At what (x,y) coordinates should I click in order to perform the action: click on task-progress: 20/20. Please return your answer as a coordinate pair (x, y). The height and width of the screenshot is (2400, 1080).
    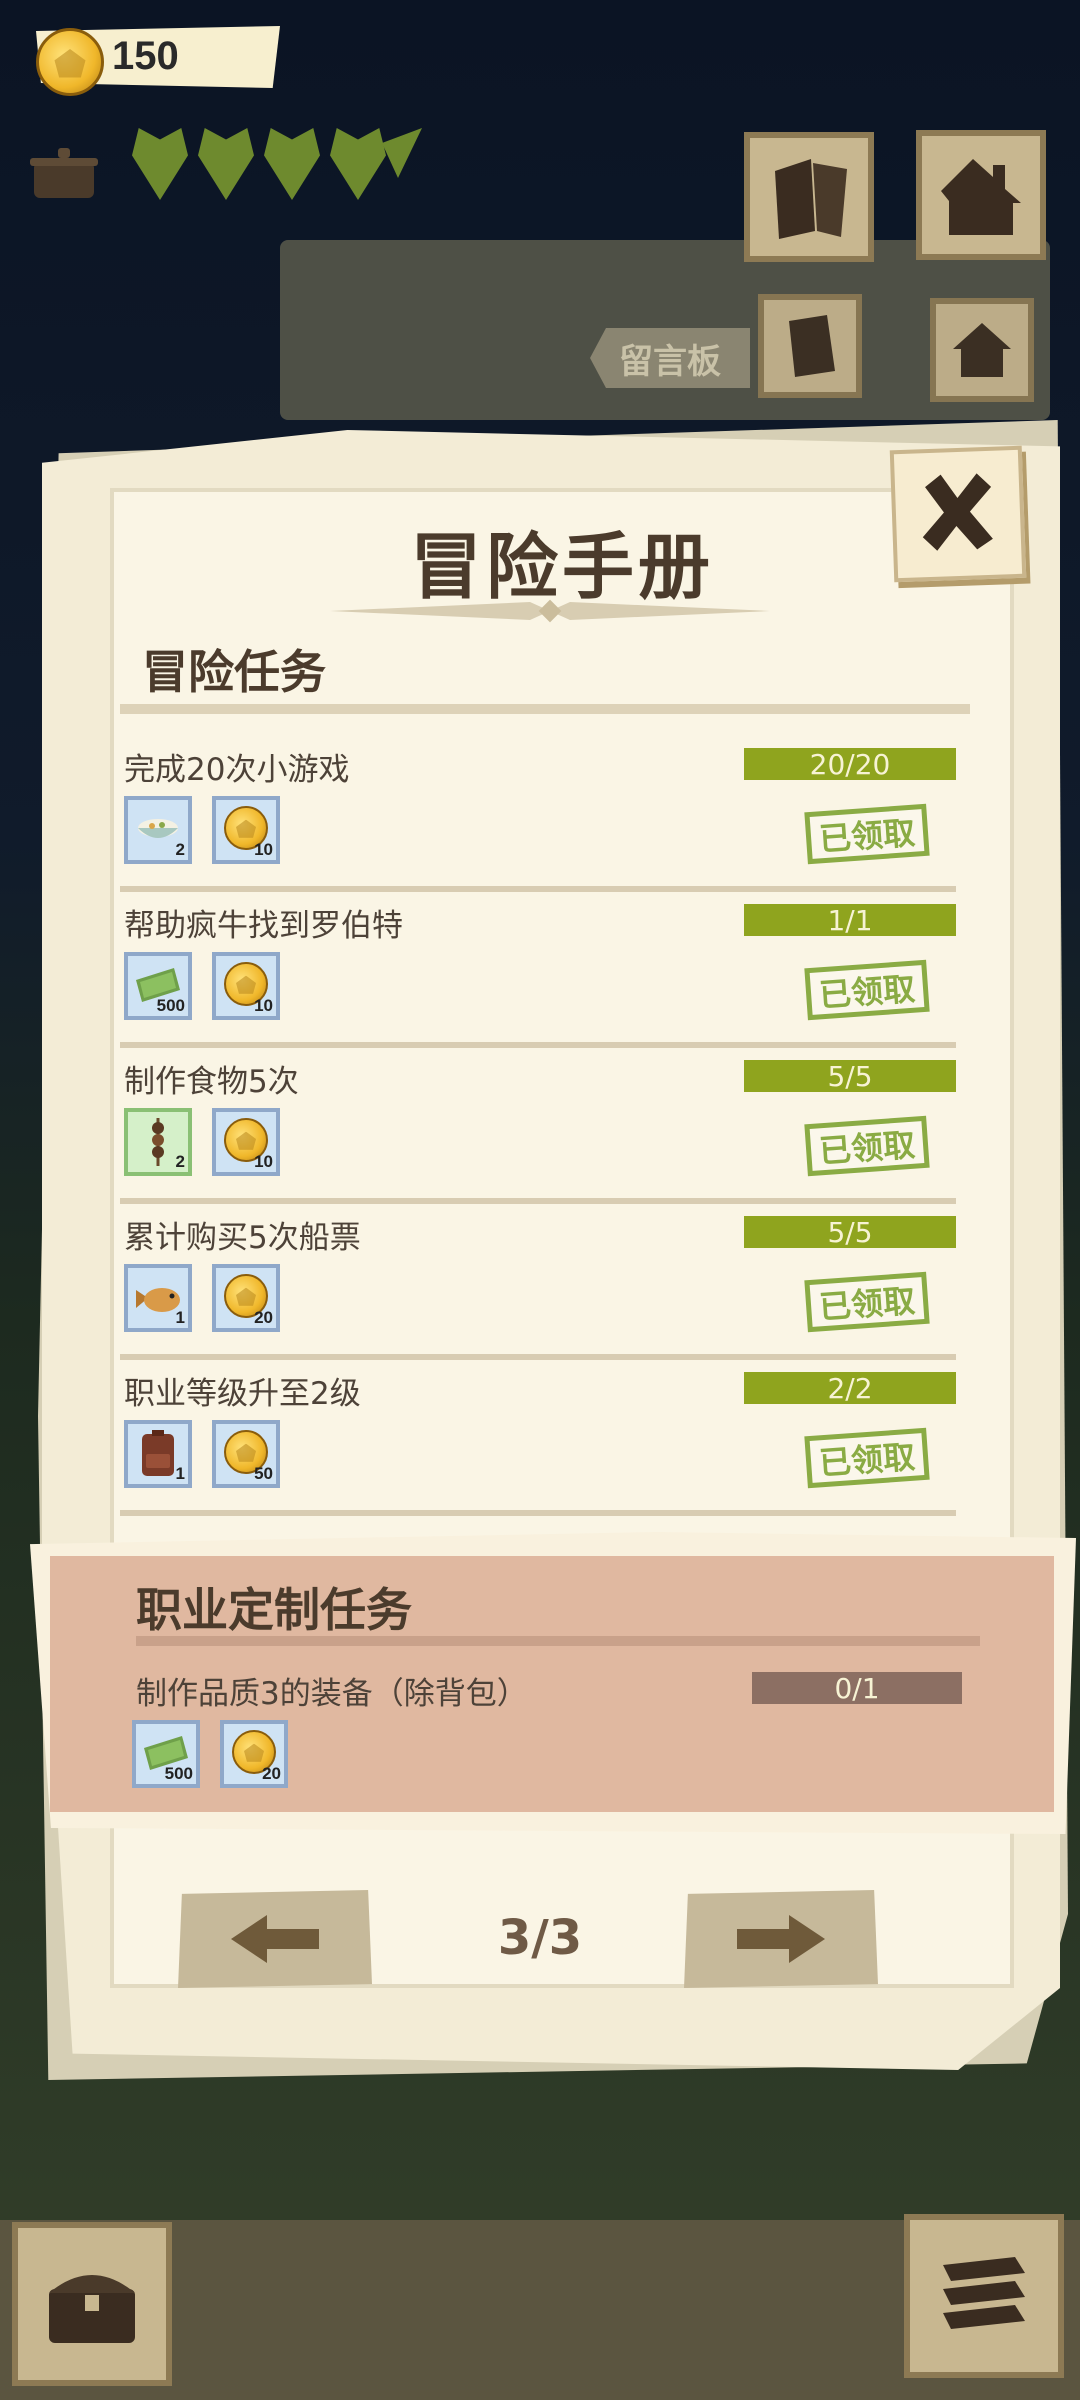
    Looking at the image, I should click on (850, 764).